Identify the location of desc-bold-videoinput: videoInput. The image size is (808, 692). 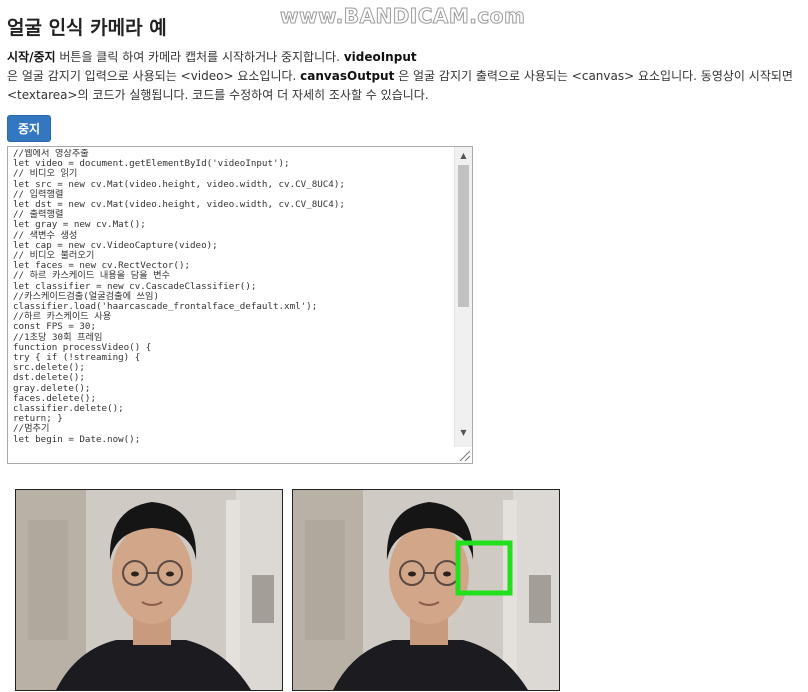
(380, 57).